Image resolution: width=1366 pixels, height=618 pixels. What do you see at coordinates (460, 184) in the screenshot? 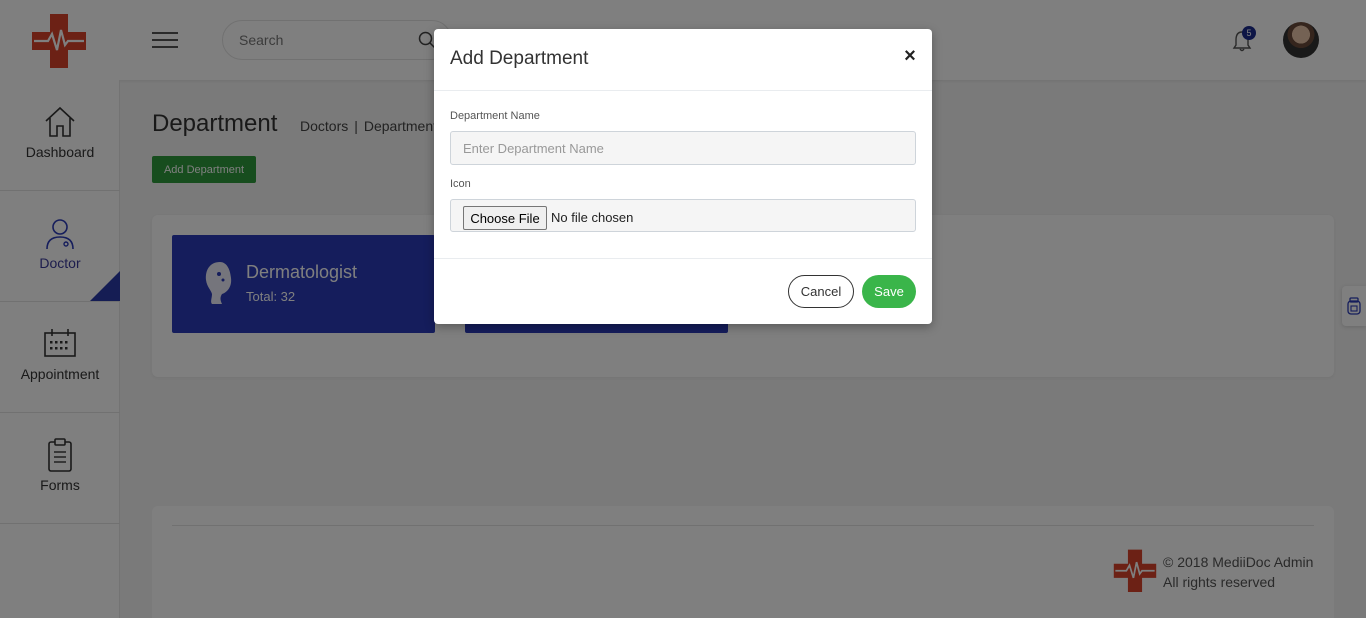
I see `icon-label: Icon` at bounding box center [460, 184].